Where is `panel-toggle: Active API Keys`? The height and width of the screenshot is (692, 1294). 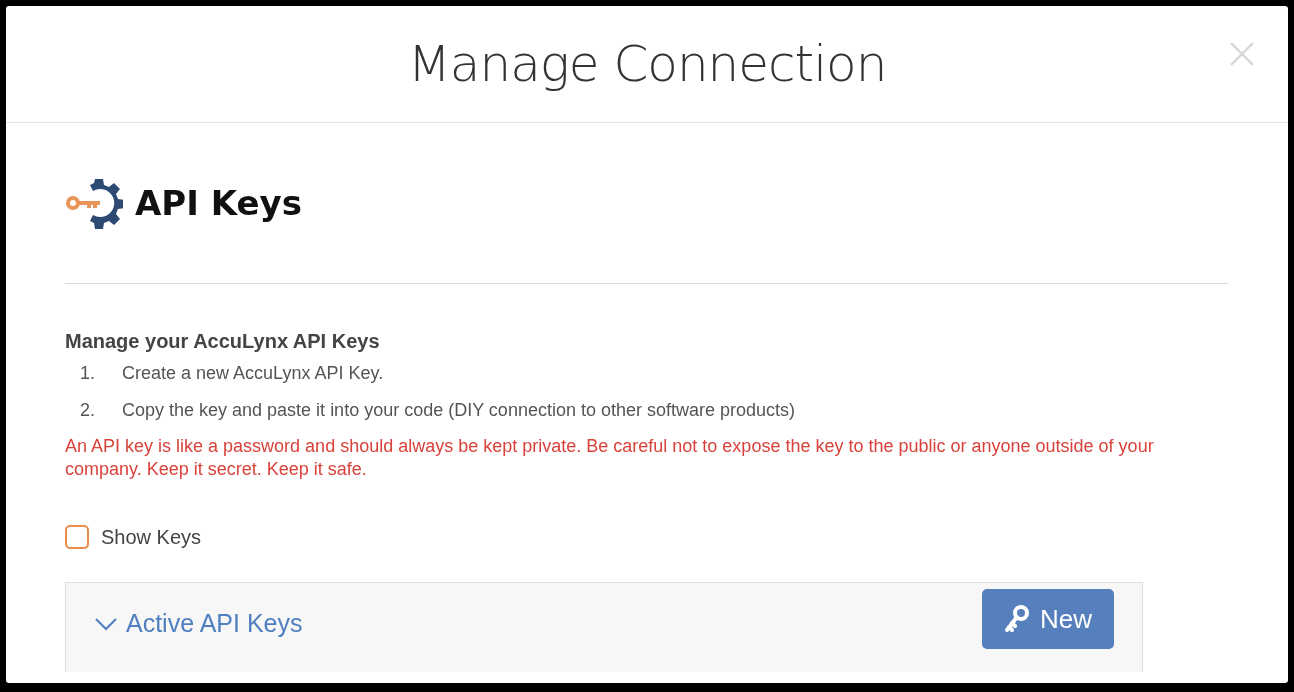 panel-toggle: Active API Keys is located at coordinates (198, 623).